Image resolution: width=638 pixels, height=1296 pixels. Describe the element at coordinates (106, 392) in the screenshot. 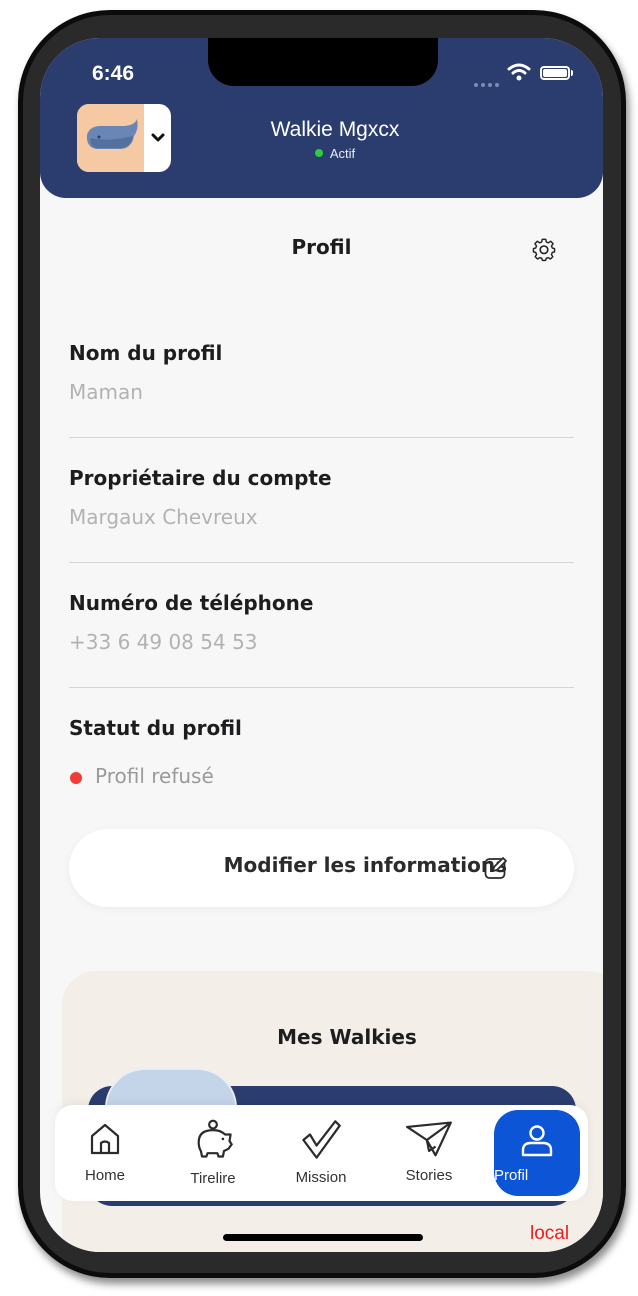

I see `profile-name-value: Maman` at that location.